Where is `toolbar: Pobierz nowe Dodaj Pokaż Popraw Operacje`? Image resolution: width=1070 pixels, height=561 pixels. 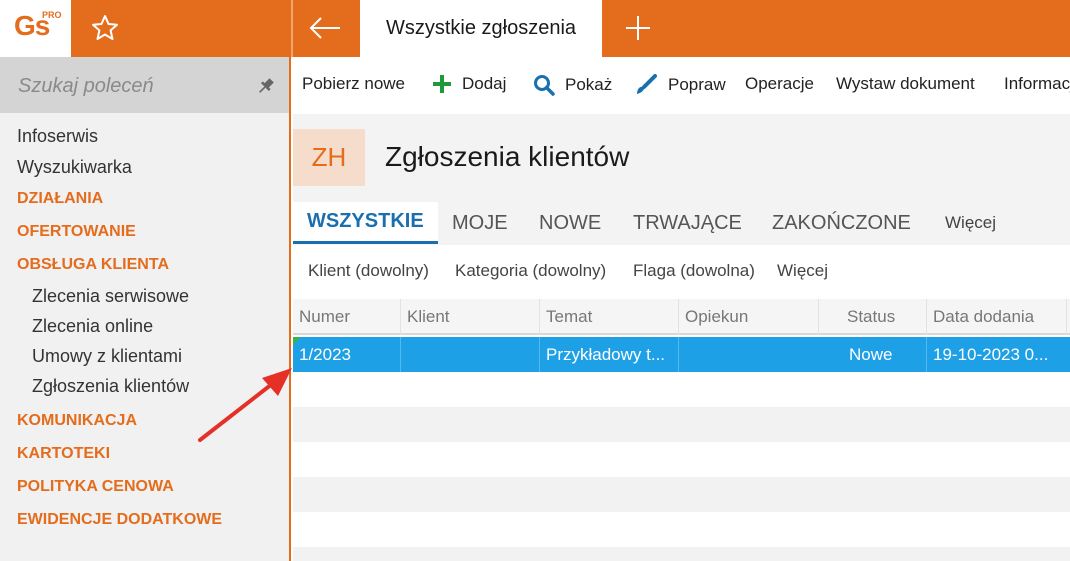 toolbar: Pobierz nowe Dodaj Pokaż Popraw Operacje is located at coordinates (681, 85).